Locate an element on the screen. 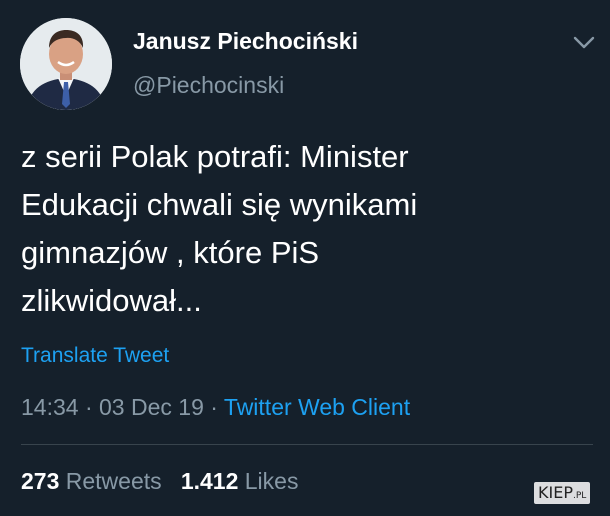 This screenshot has width=610, height=516. author-handle: @Piechocinski is located at coordinates (208, 85).